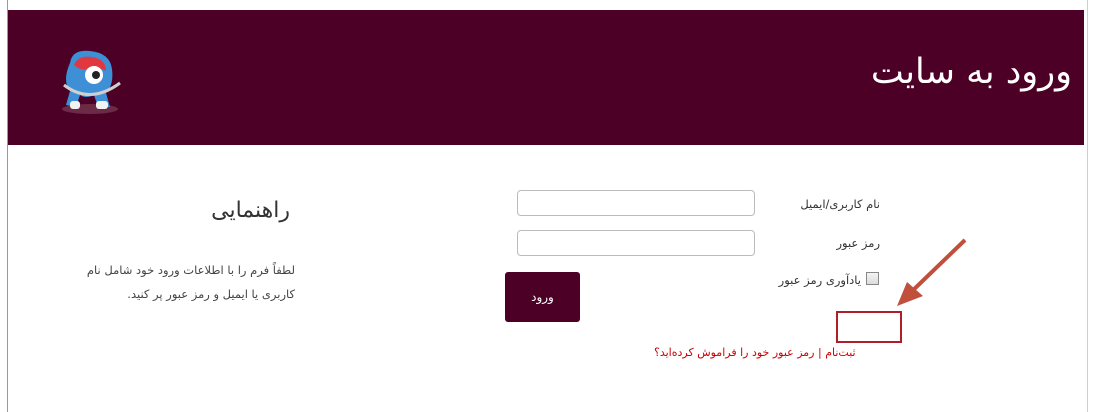 The width and height of the screenshot is (1093, 412). I want to click on register-link: ثبت‌نام, so click(840, 352).